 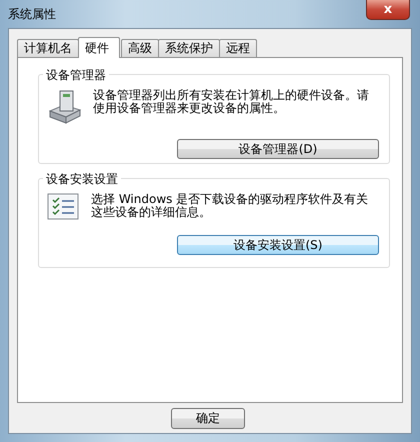 What do you see at coordinates (208, 418) in the screenshot?
I see `ok-button: 确定` at bounding box center [208, 418].